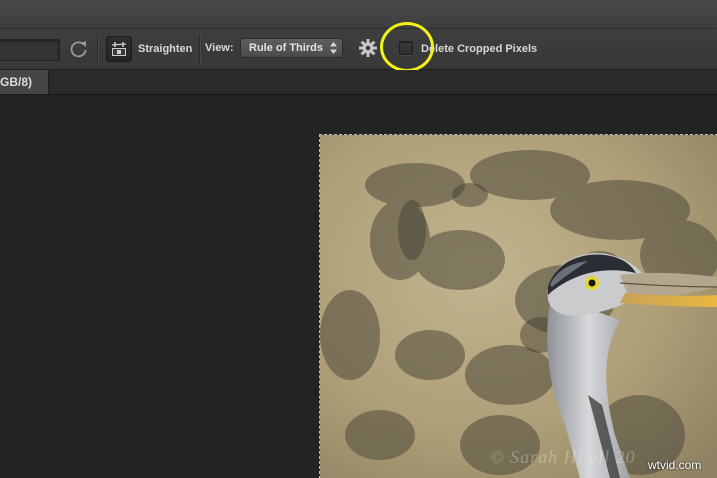 This screenshot has height=478, width=717. I want to click on document-tab-label: GB/8), so click(16, 82).